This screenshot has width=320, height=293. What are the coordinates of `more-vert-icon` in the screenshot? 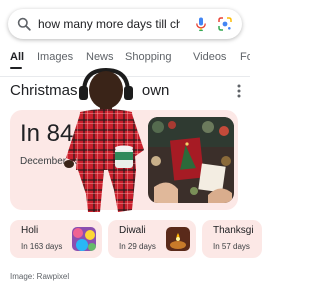 It's located at (239, 91).